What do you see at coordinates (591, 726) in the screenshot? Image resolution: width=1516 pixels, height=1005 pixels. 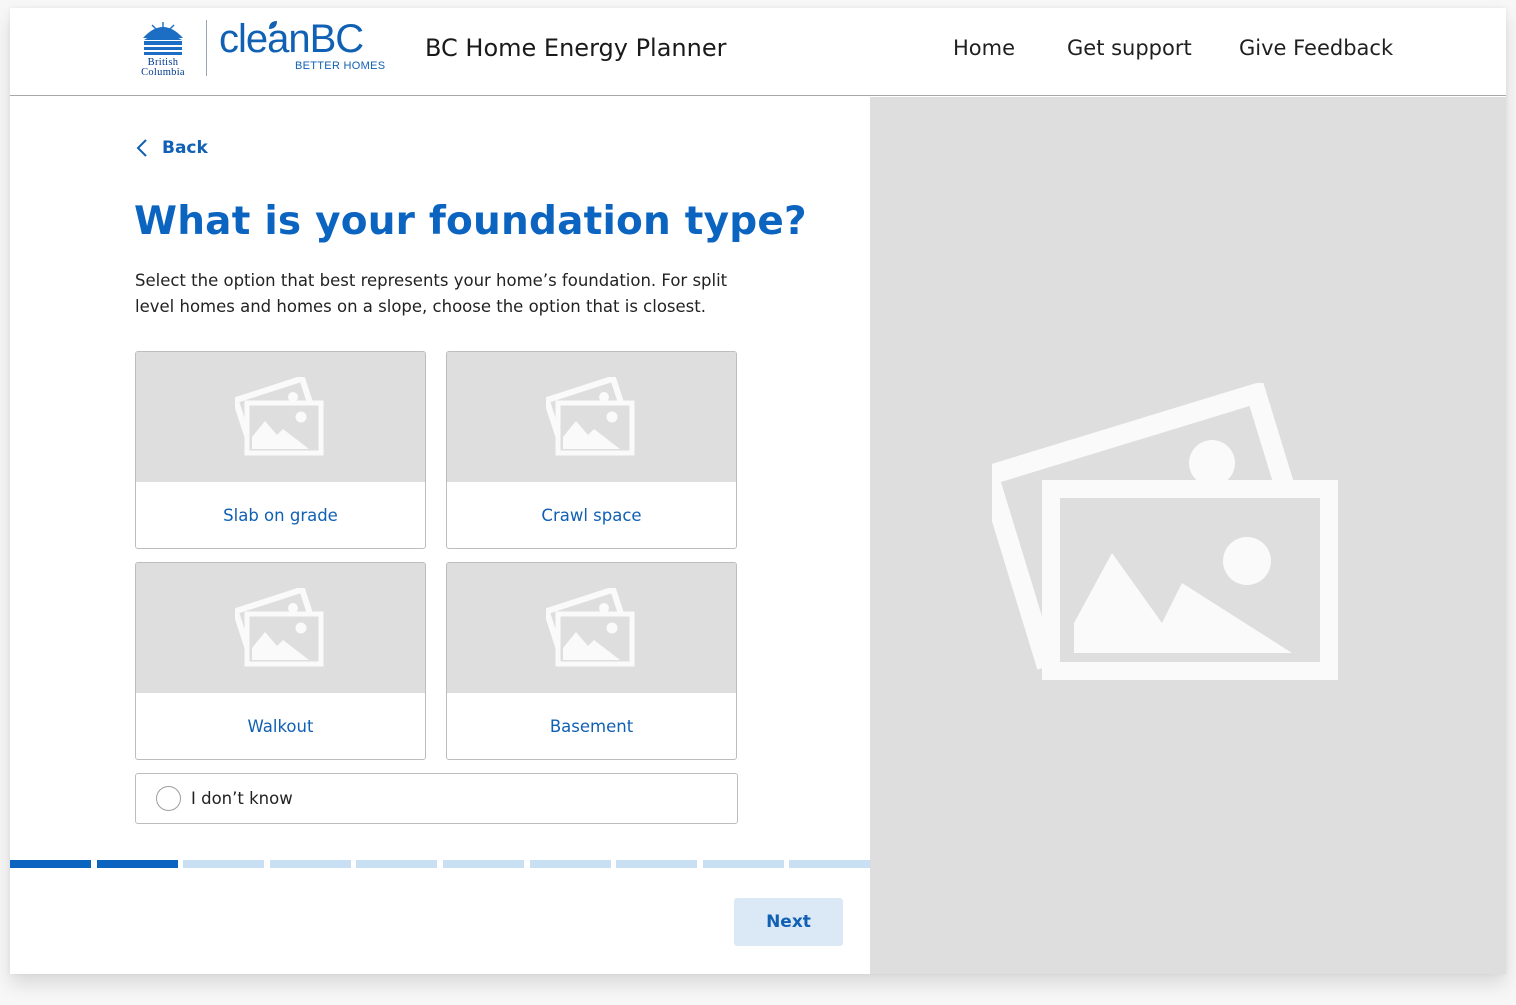 I see `option-label: Basement` at bounding box center [591, 726].